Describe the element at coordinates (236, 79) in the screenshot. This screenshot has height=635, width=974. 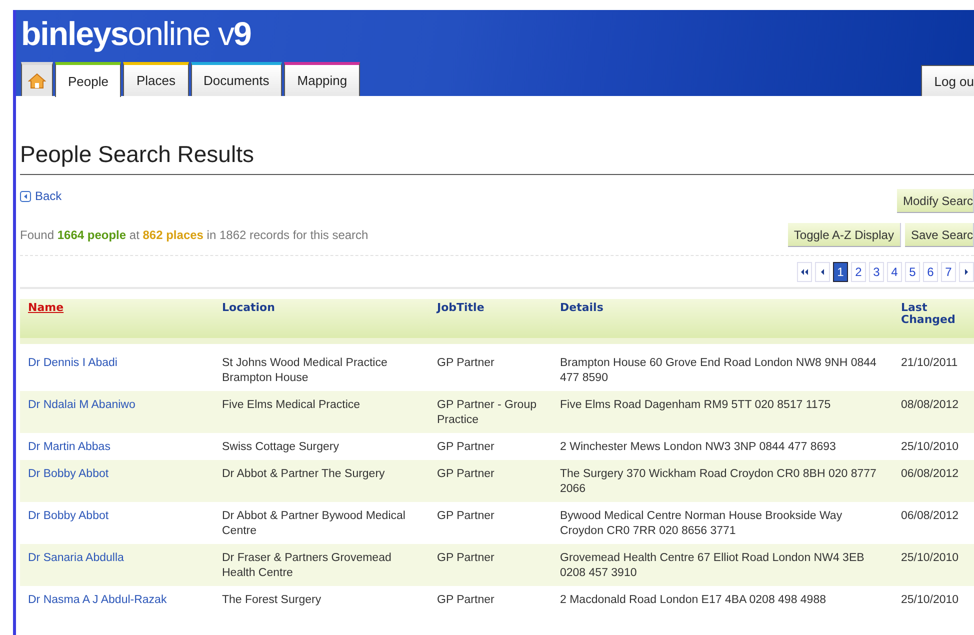
I see `nav-tab: Documents` at that location.